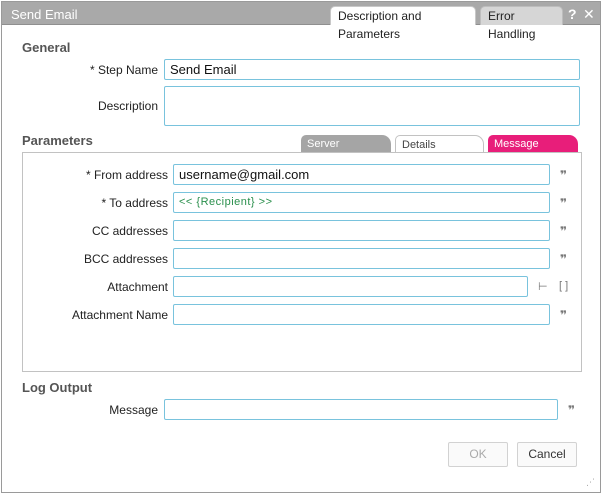 Image resolution: width=603 pixels, height=496 pixels. I want to click on tab-error-handling: Error Handling, so click(521, 23).